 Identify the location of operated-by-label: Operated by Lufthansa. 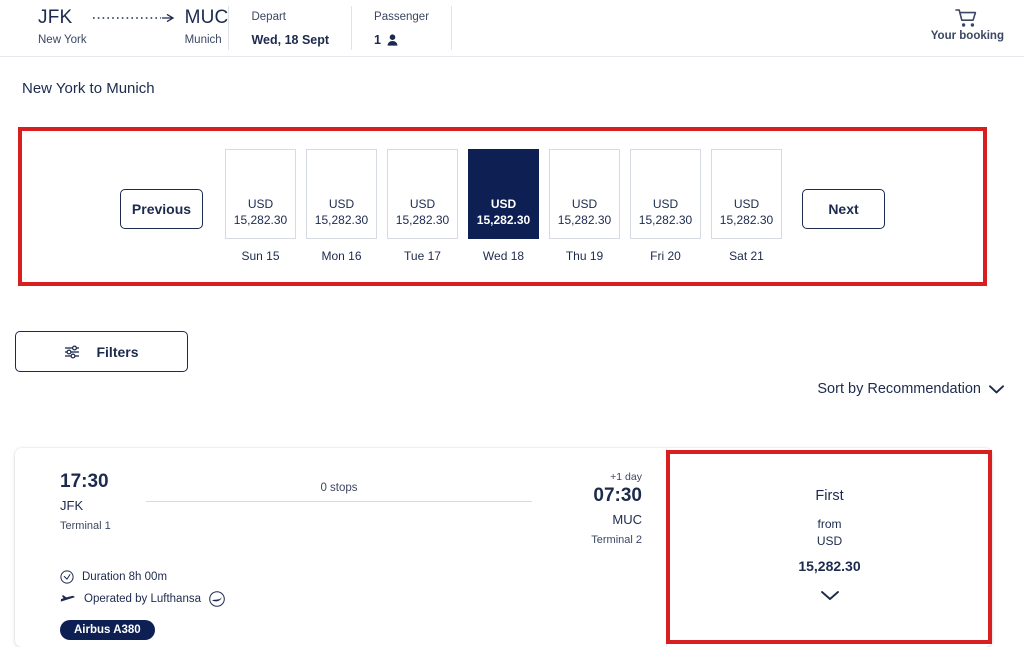
(142, 599).